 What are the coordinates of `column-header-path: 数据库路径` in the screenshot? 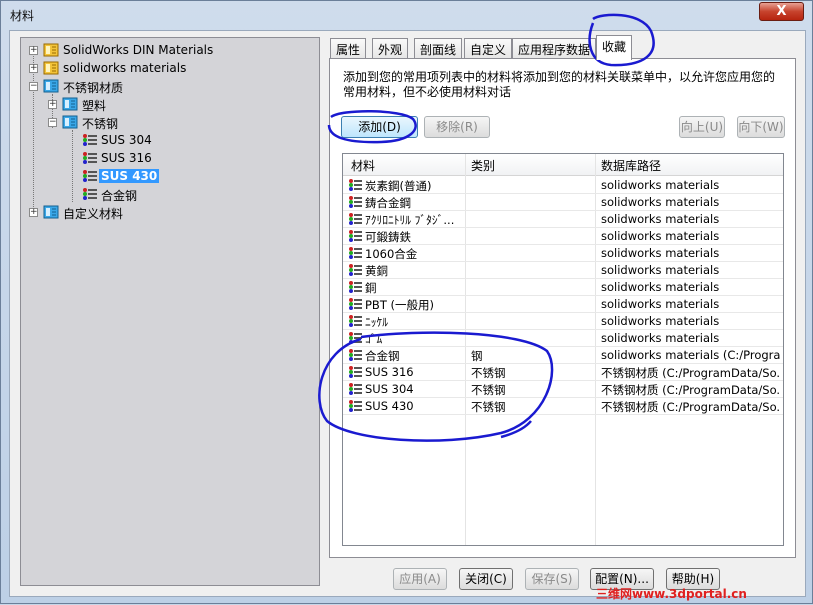 It's located at (631, 165).